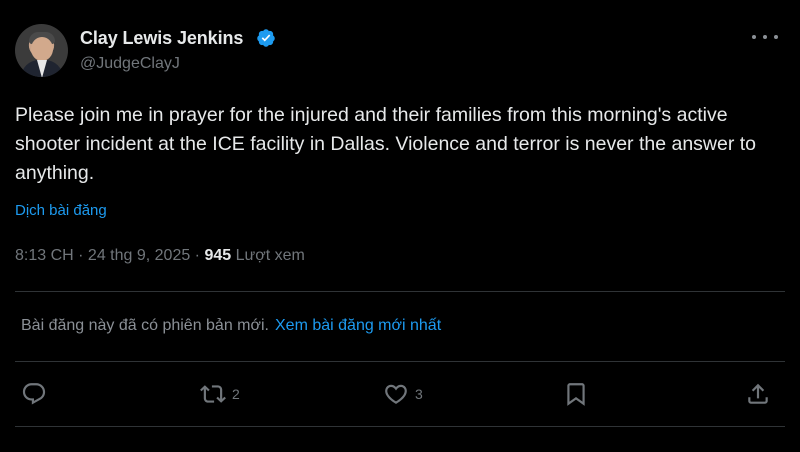 The height and width of the screenshot is (452, 800). What do you see at coordinates (213, 394) in the screenshot?
I see `repost-icon` at bounding box center [213, 394].